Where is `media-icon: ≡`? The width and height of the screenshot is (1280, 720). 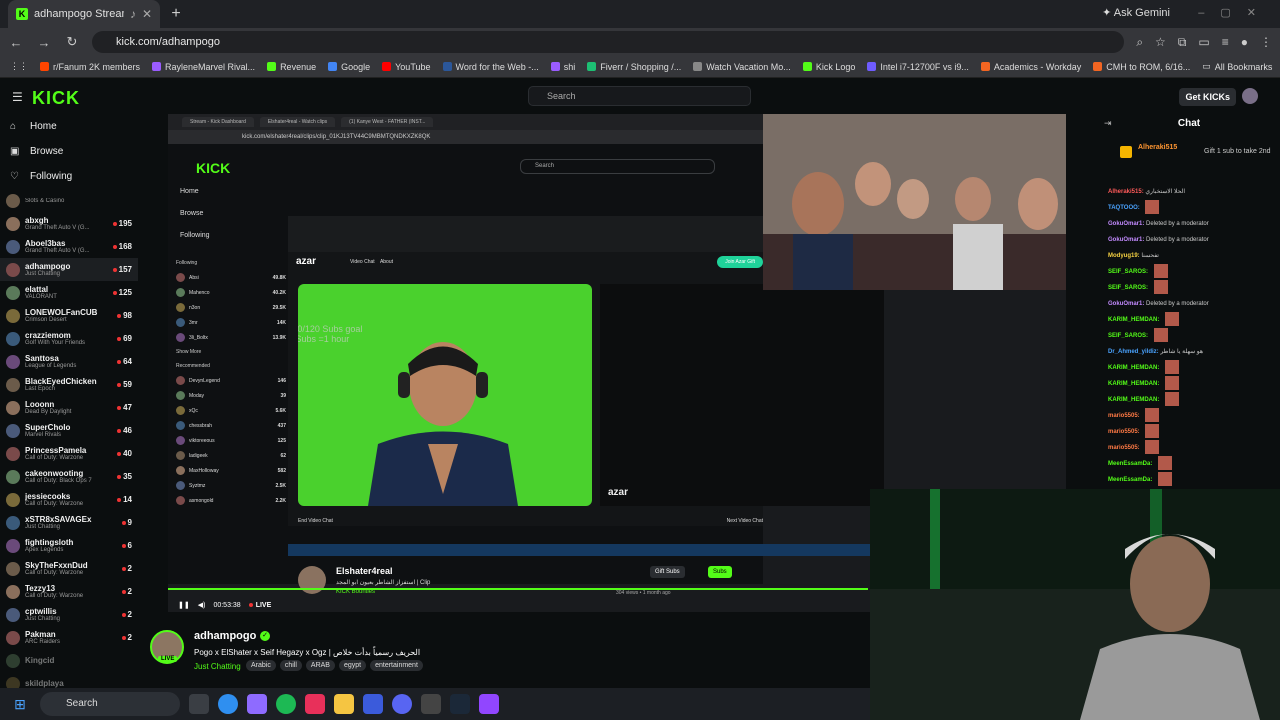 media-icon: ≡ is located at coordinates (1225, 42).